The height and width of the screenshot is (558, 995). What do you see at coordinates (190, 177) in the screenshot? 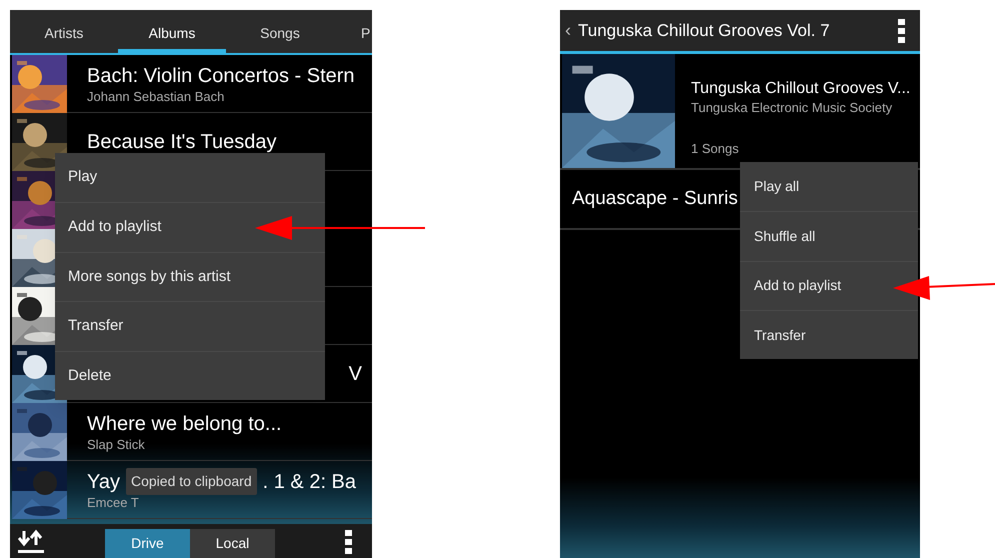
I see `menu-item: Play` at bounding box center [190, 177].